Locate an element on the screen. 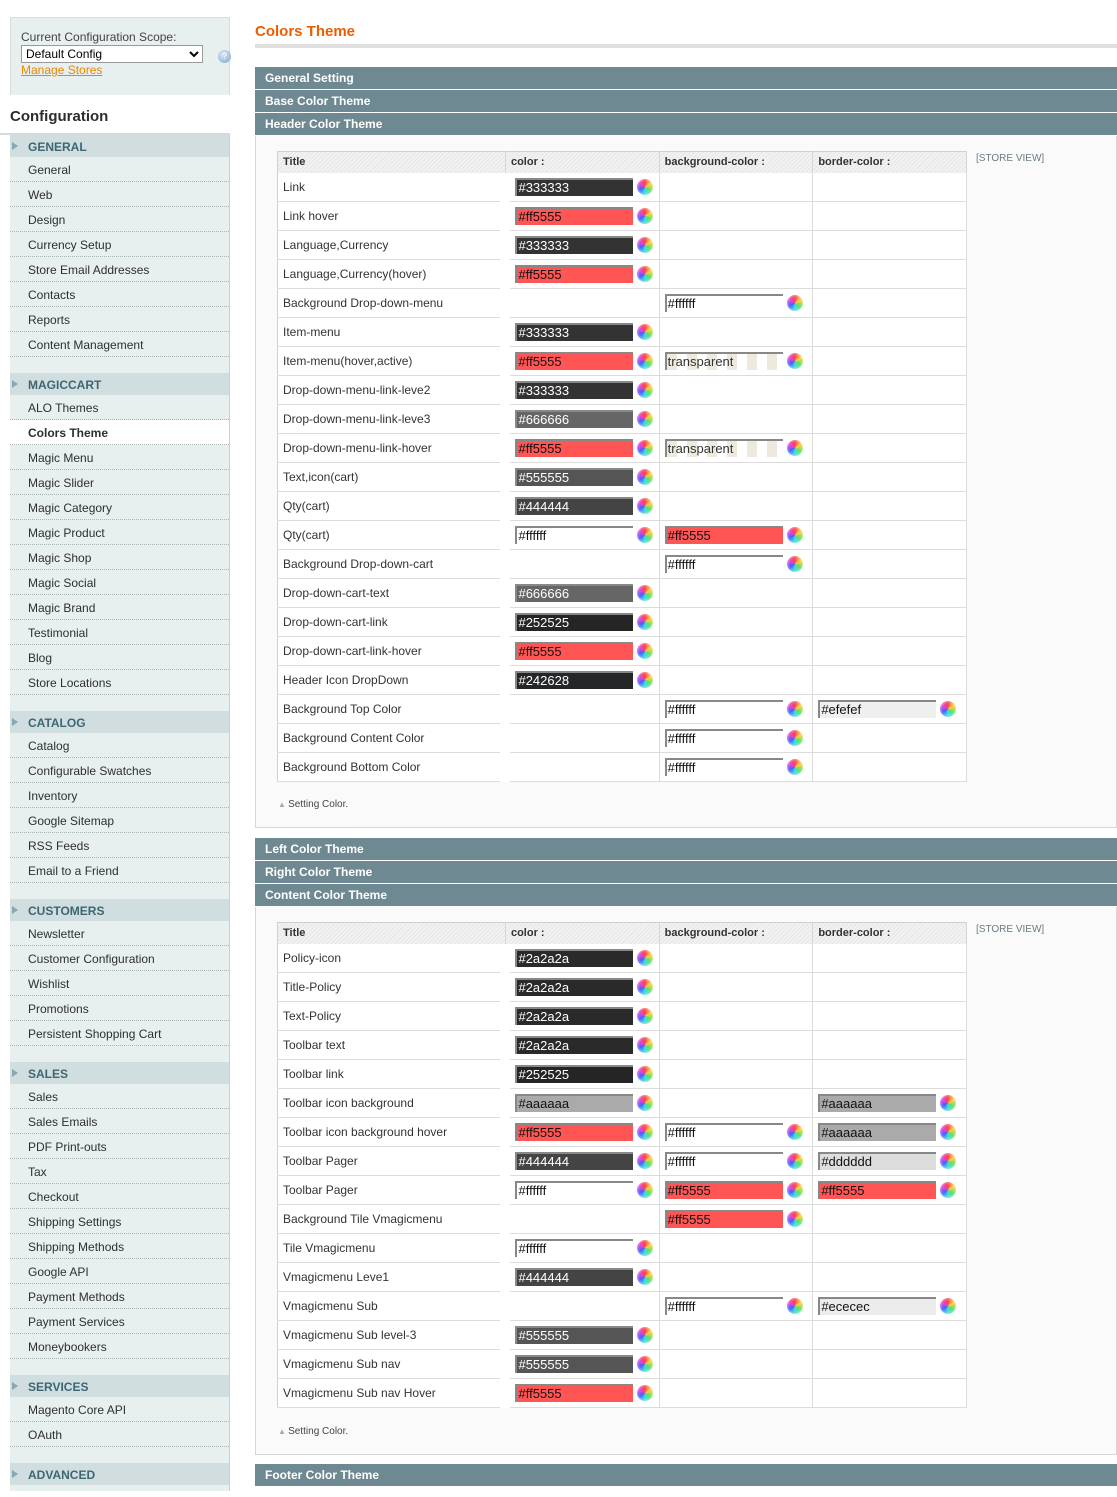 The width and height of the screenshot is (1117, 1497). sidebar-item-colors-theme: Colors Theme is located at coordinates (119, 432).